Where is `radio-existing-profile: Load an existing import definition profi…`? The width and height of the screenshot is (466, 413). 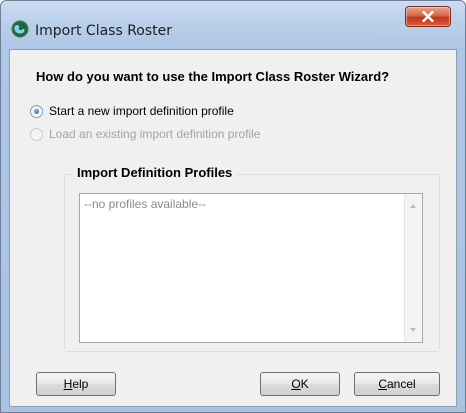
radio-existing-profile: Load an existing import definition profi… is located at coordinates (145, 134).